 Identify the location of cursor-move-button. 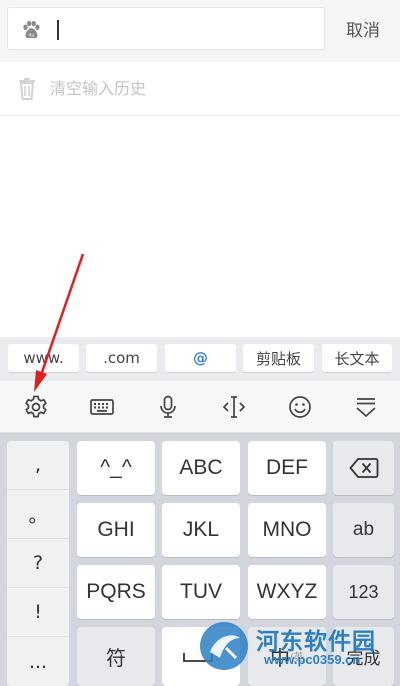
(234, 407).